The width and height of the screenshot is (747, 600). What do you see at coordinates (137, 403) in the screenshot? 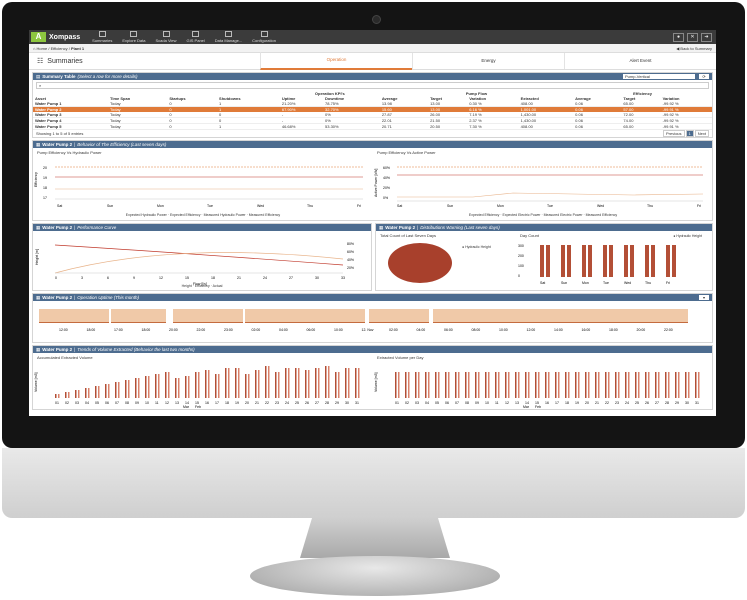
I see `x-tick: 09` at bounding box center [137, 403].